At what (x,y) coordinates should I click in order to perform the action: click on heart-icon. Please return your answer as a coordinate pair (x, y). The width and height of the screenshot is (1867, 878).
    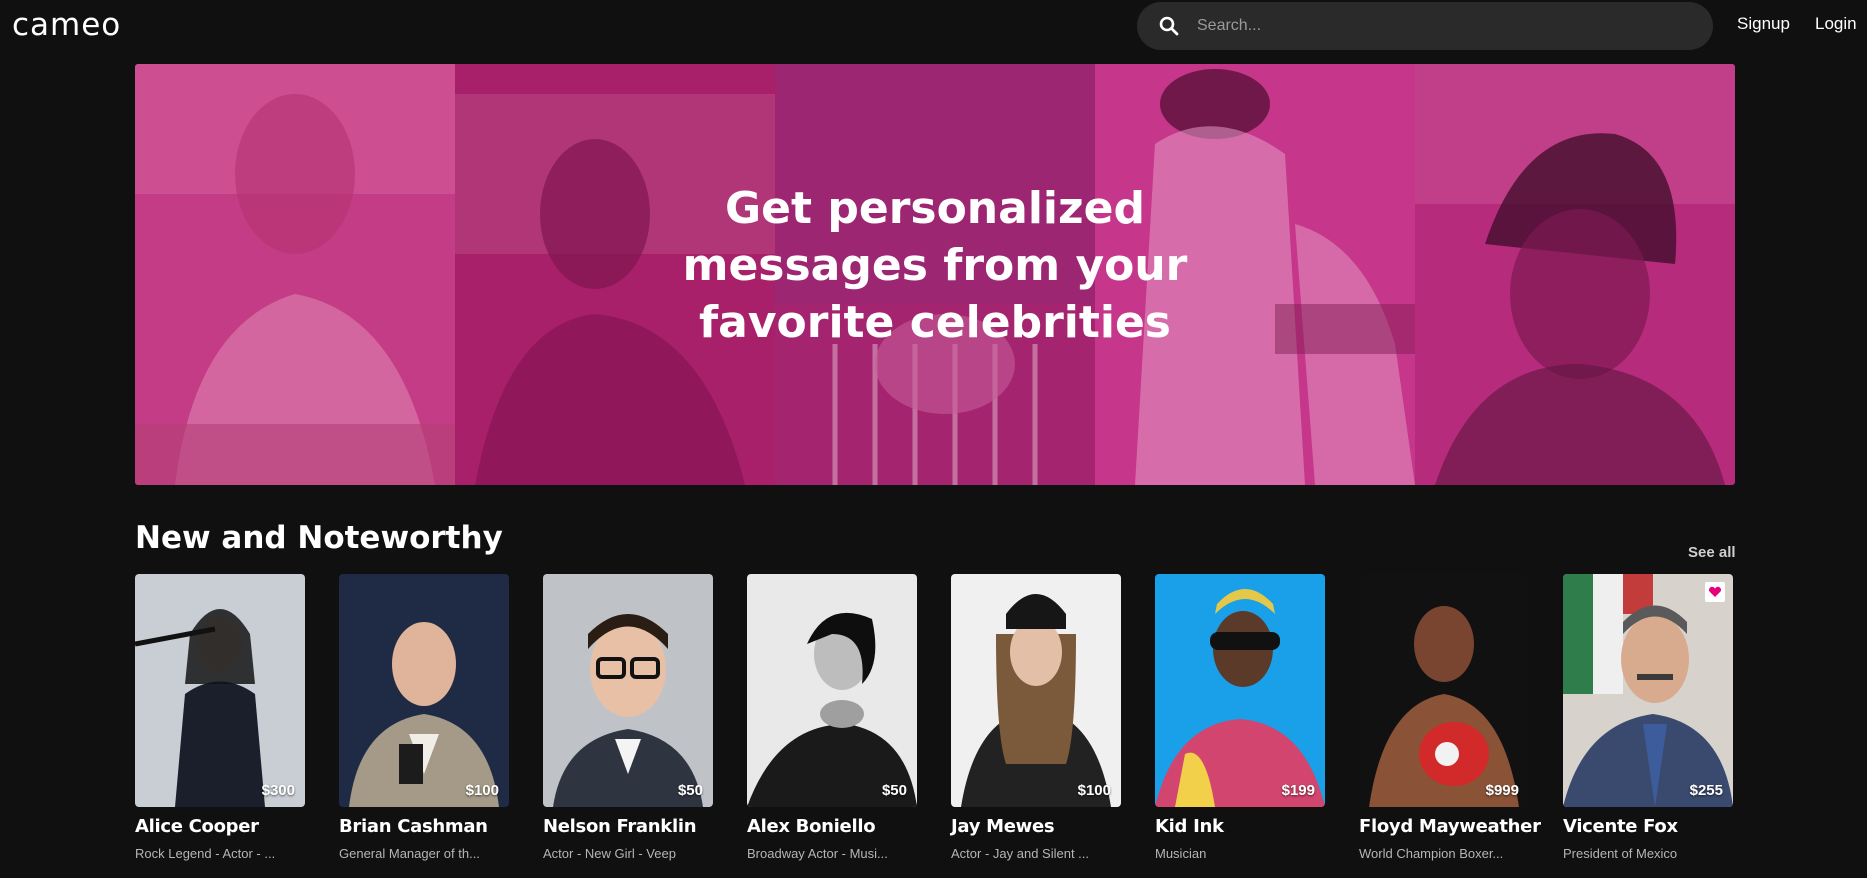
    Looking at the image, I should click on (1715, 592).